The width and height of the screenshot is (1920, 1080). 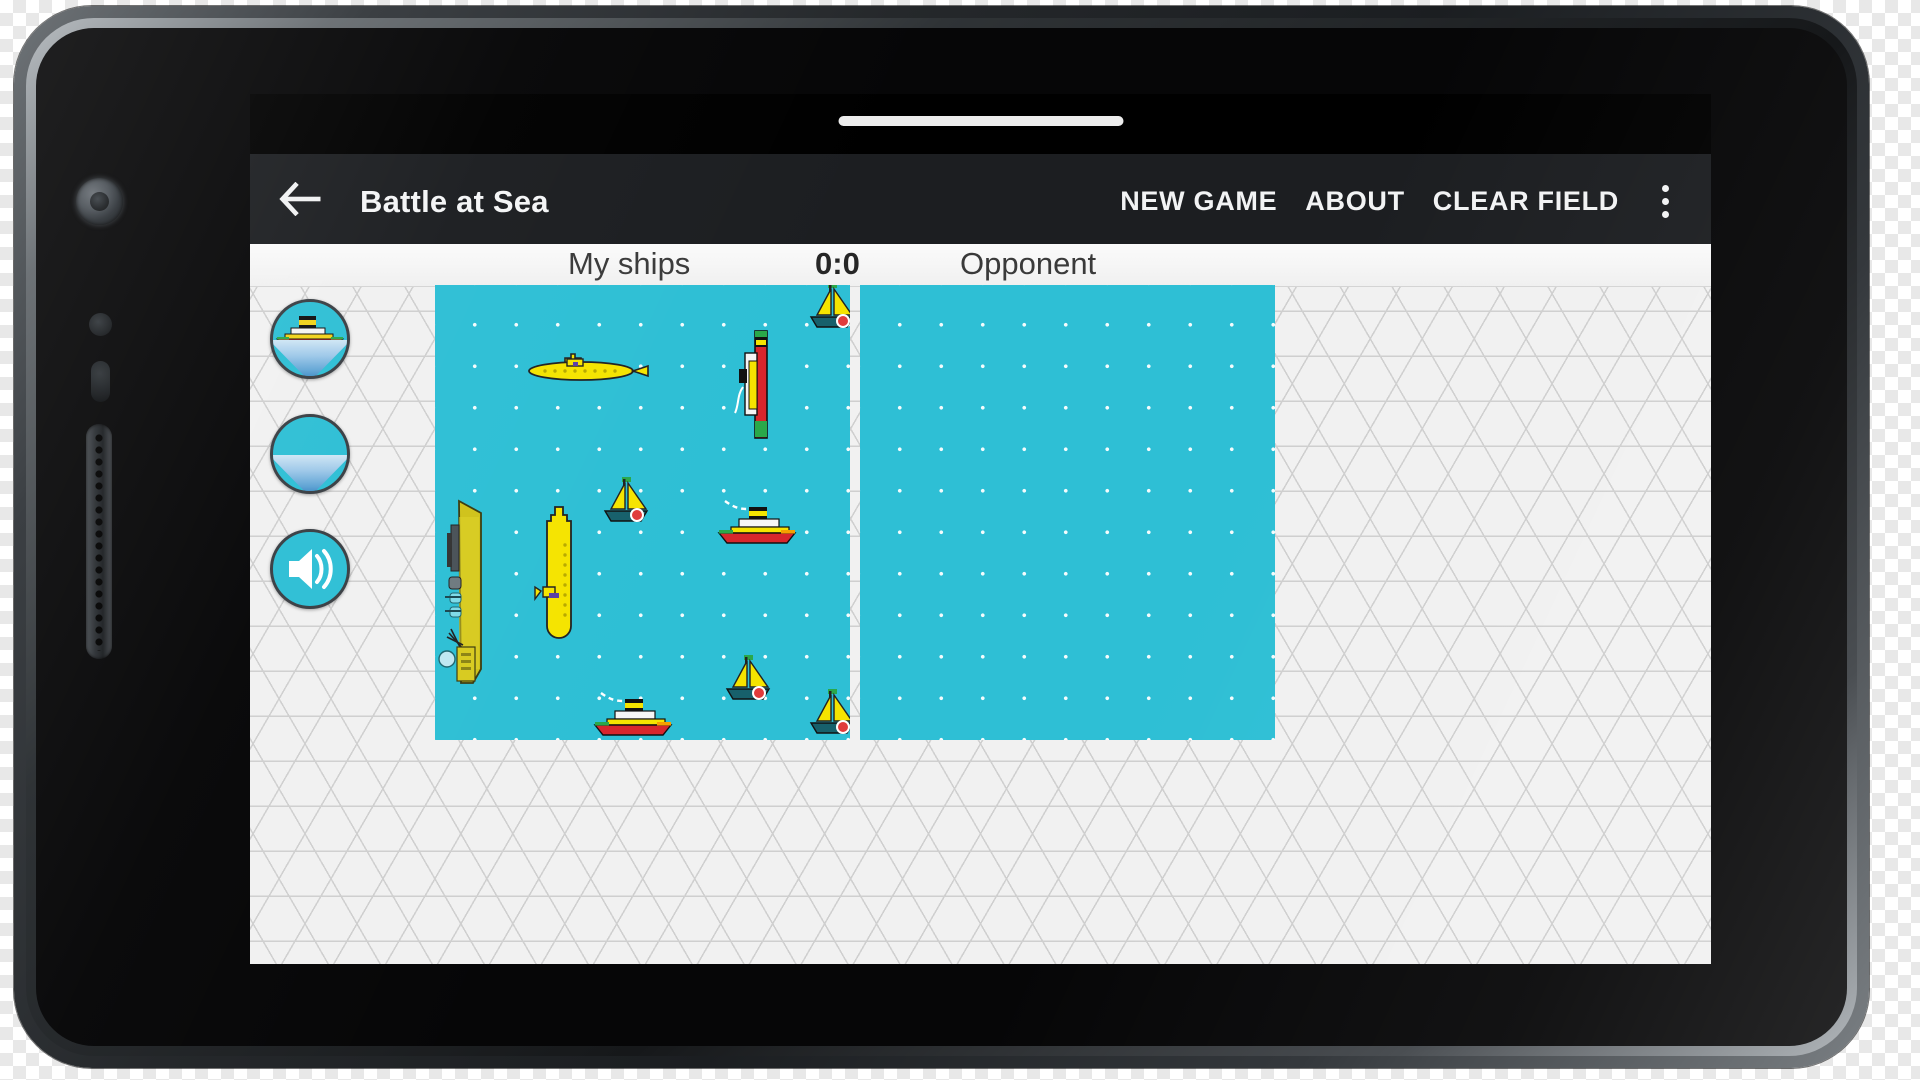 I want to click on score-label: 0:0, so click(x=837, y=263).